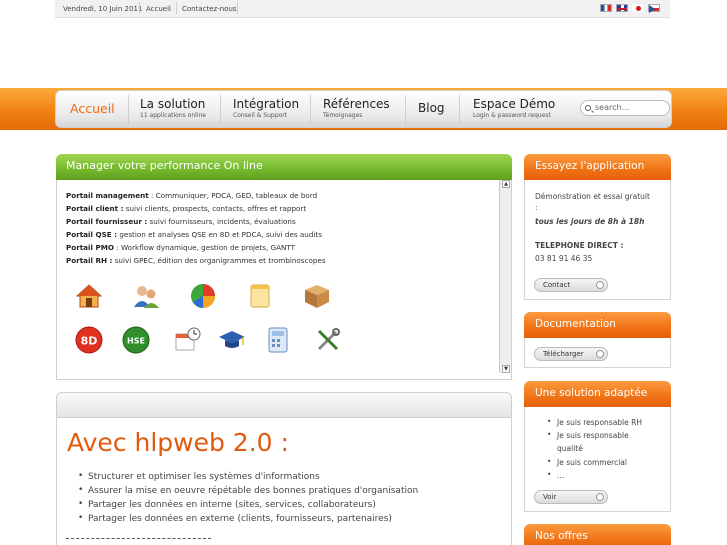 The width and height of the screenshot is (727, 545). I want to click on page-title: Avec hlpweb 2.0 :, so click(178, 442).